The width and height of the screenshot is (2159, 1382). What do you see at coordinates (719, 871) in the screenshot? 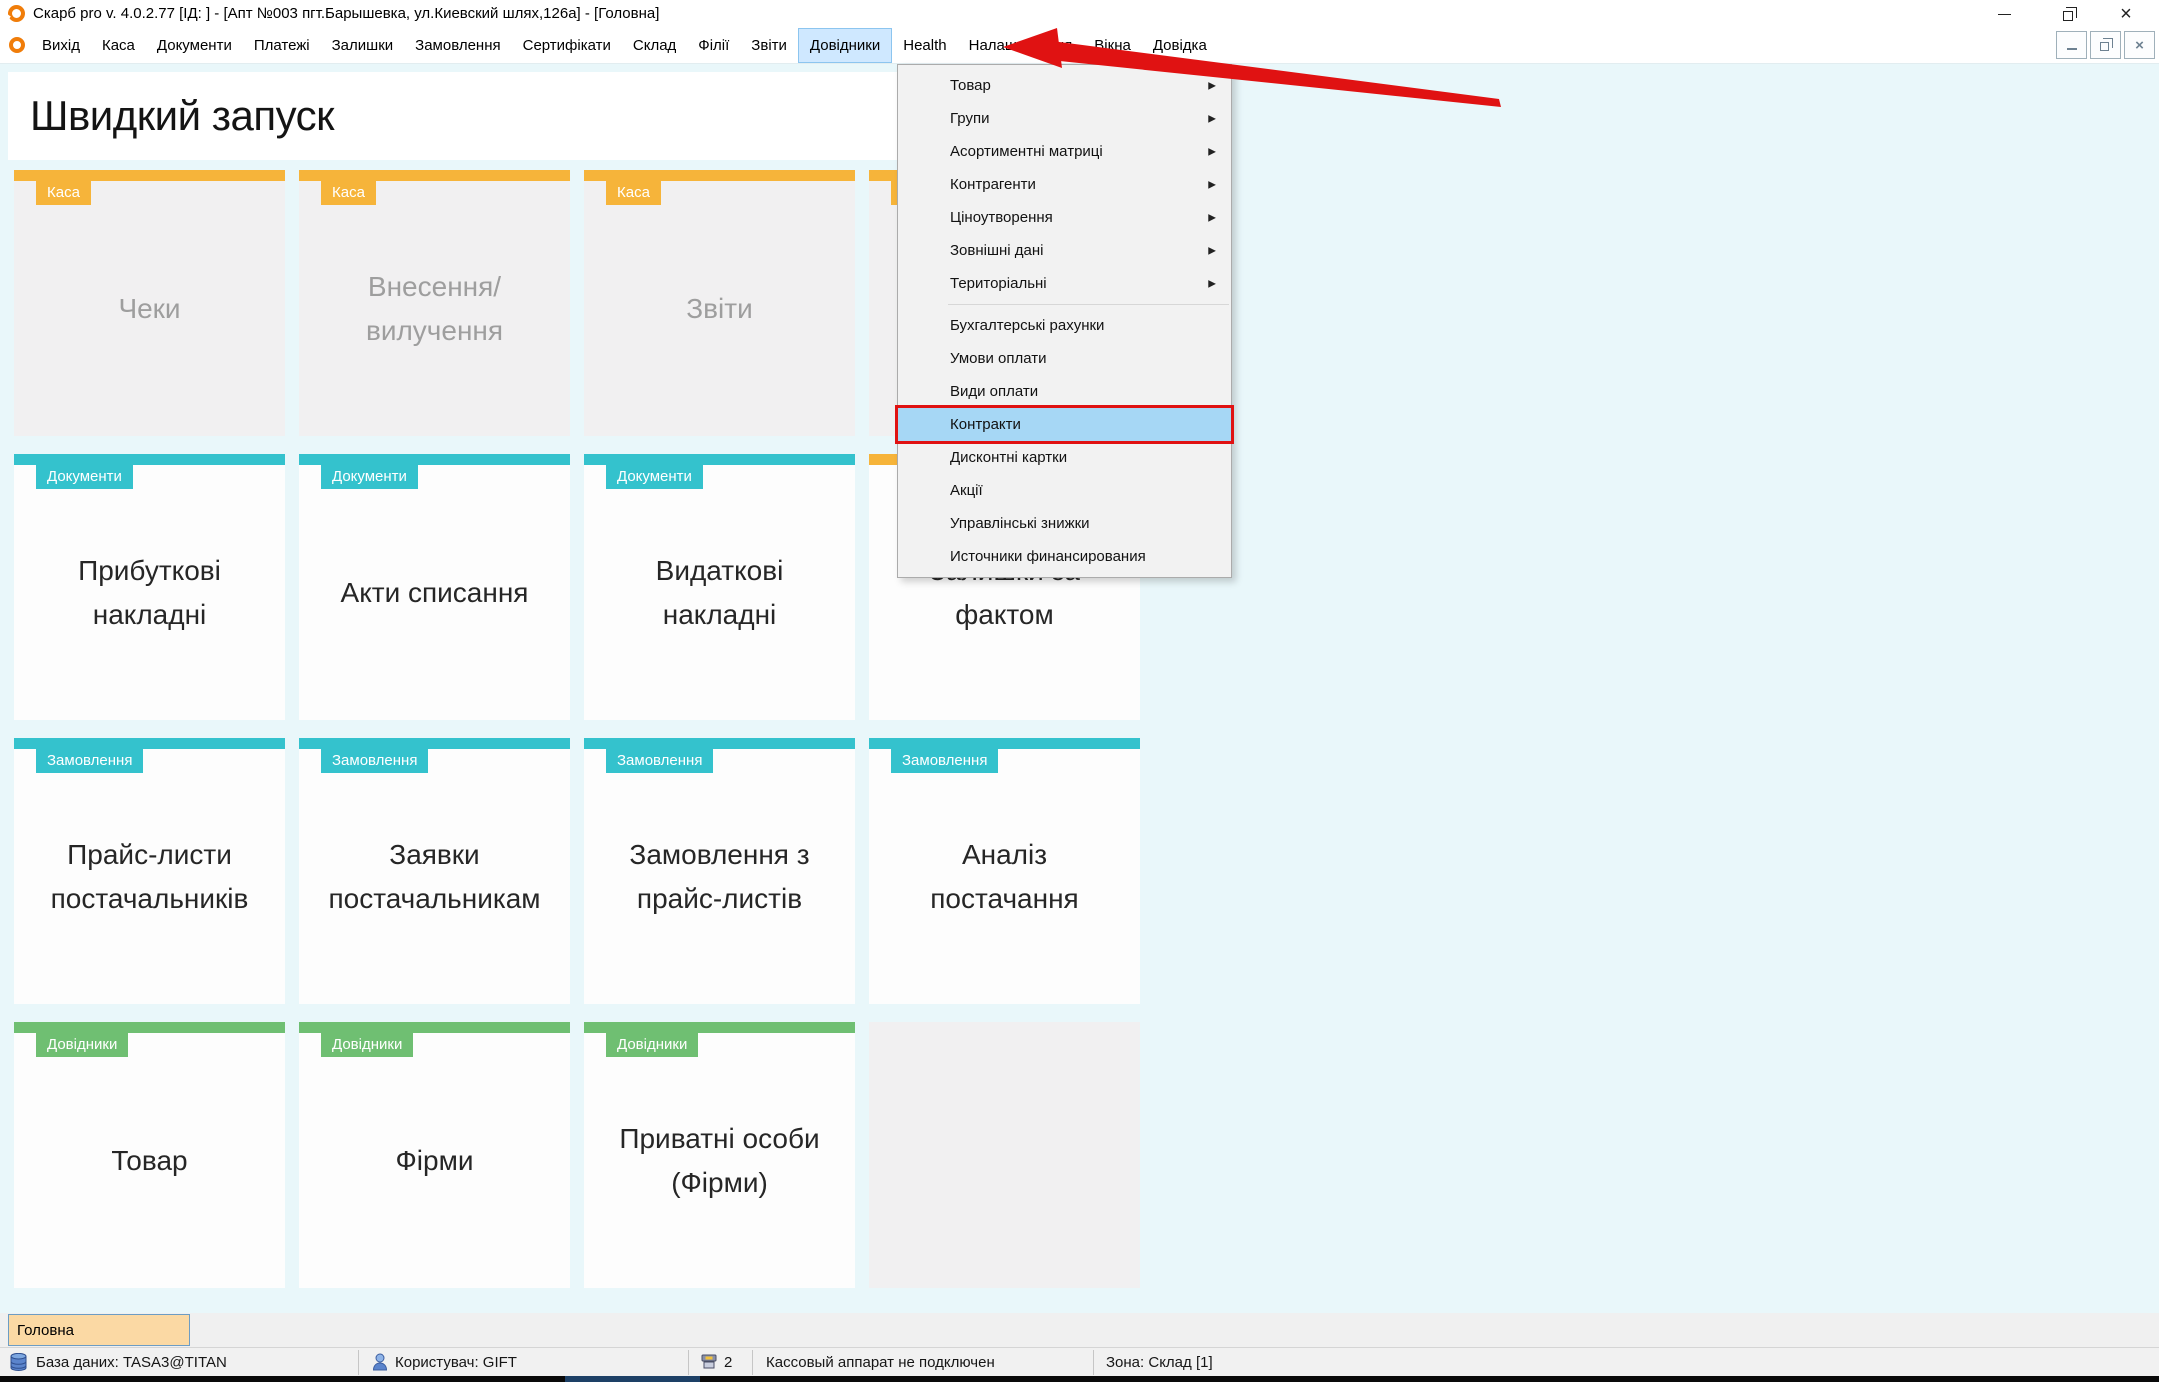
I see `tile-zamovlennya-z-prays-lystiv: Замовлення Замовлення з прайс-листів` at bounding box center [719, 871].